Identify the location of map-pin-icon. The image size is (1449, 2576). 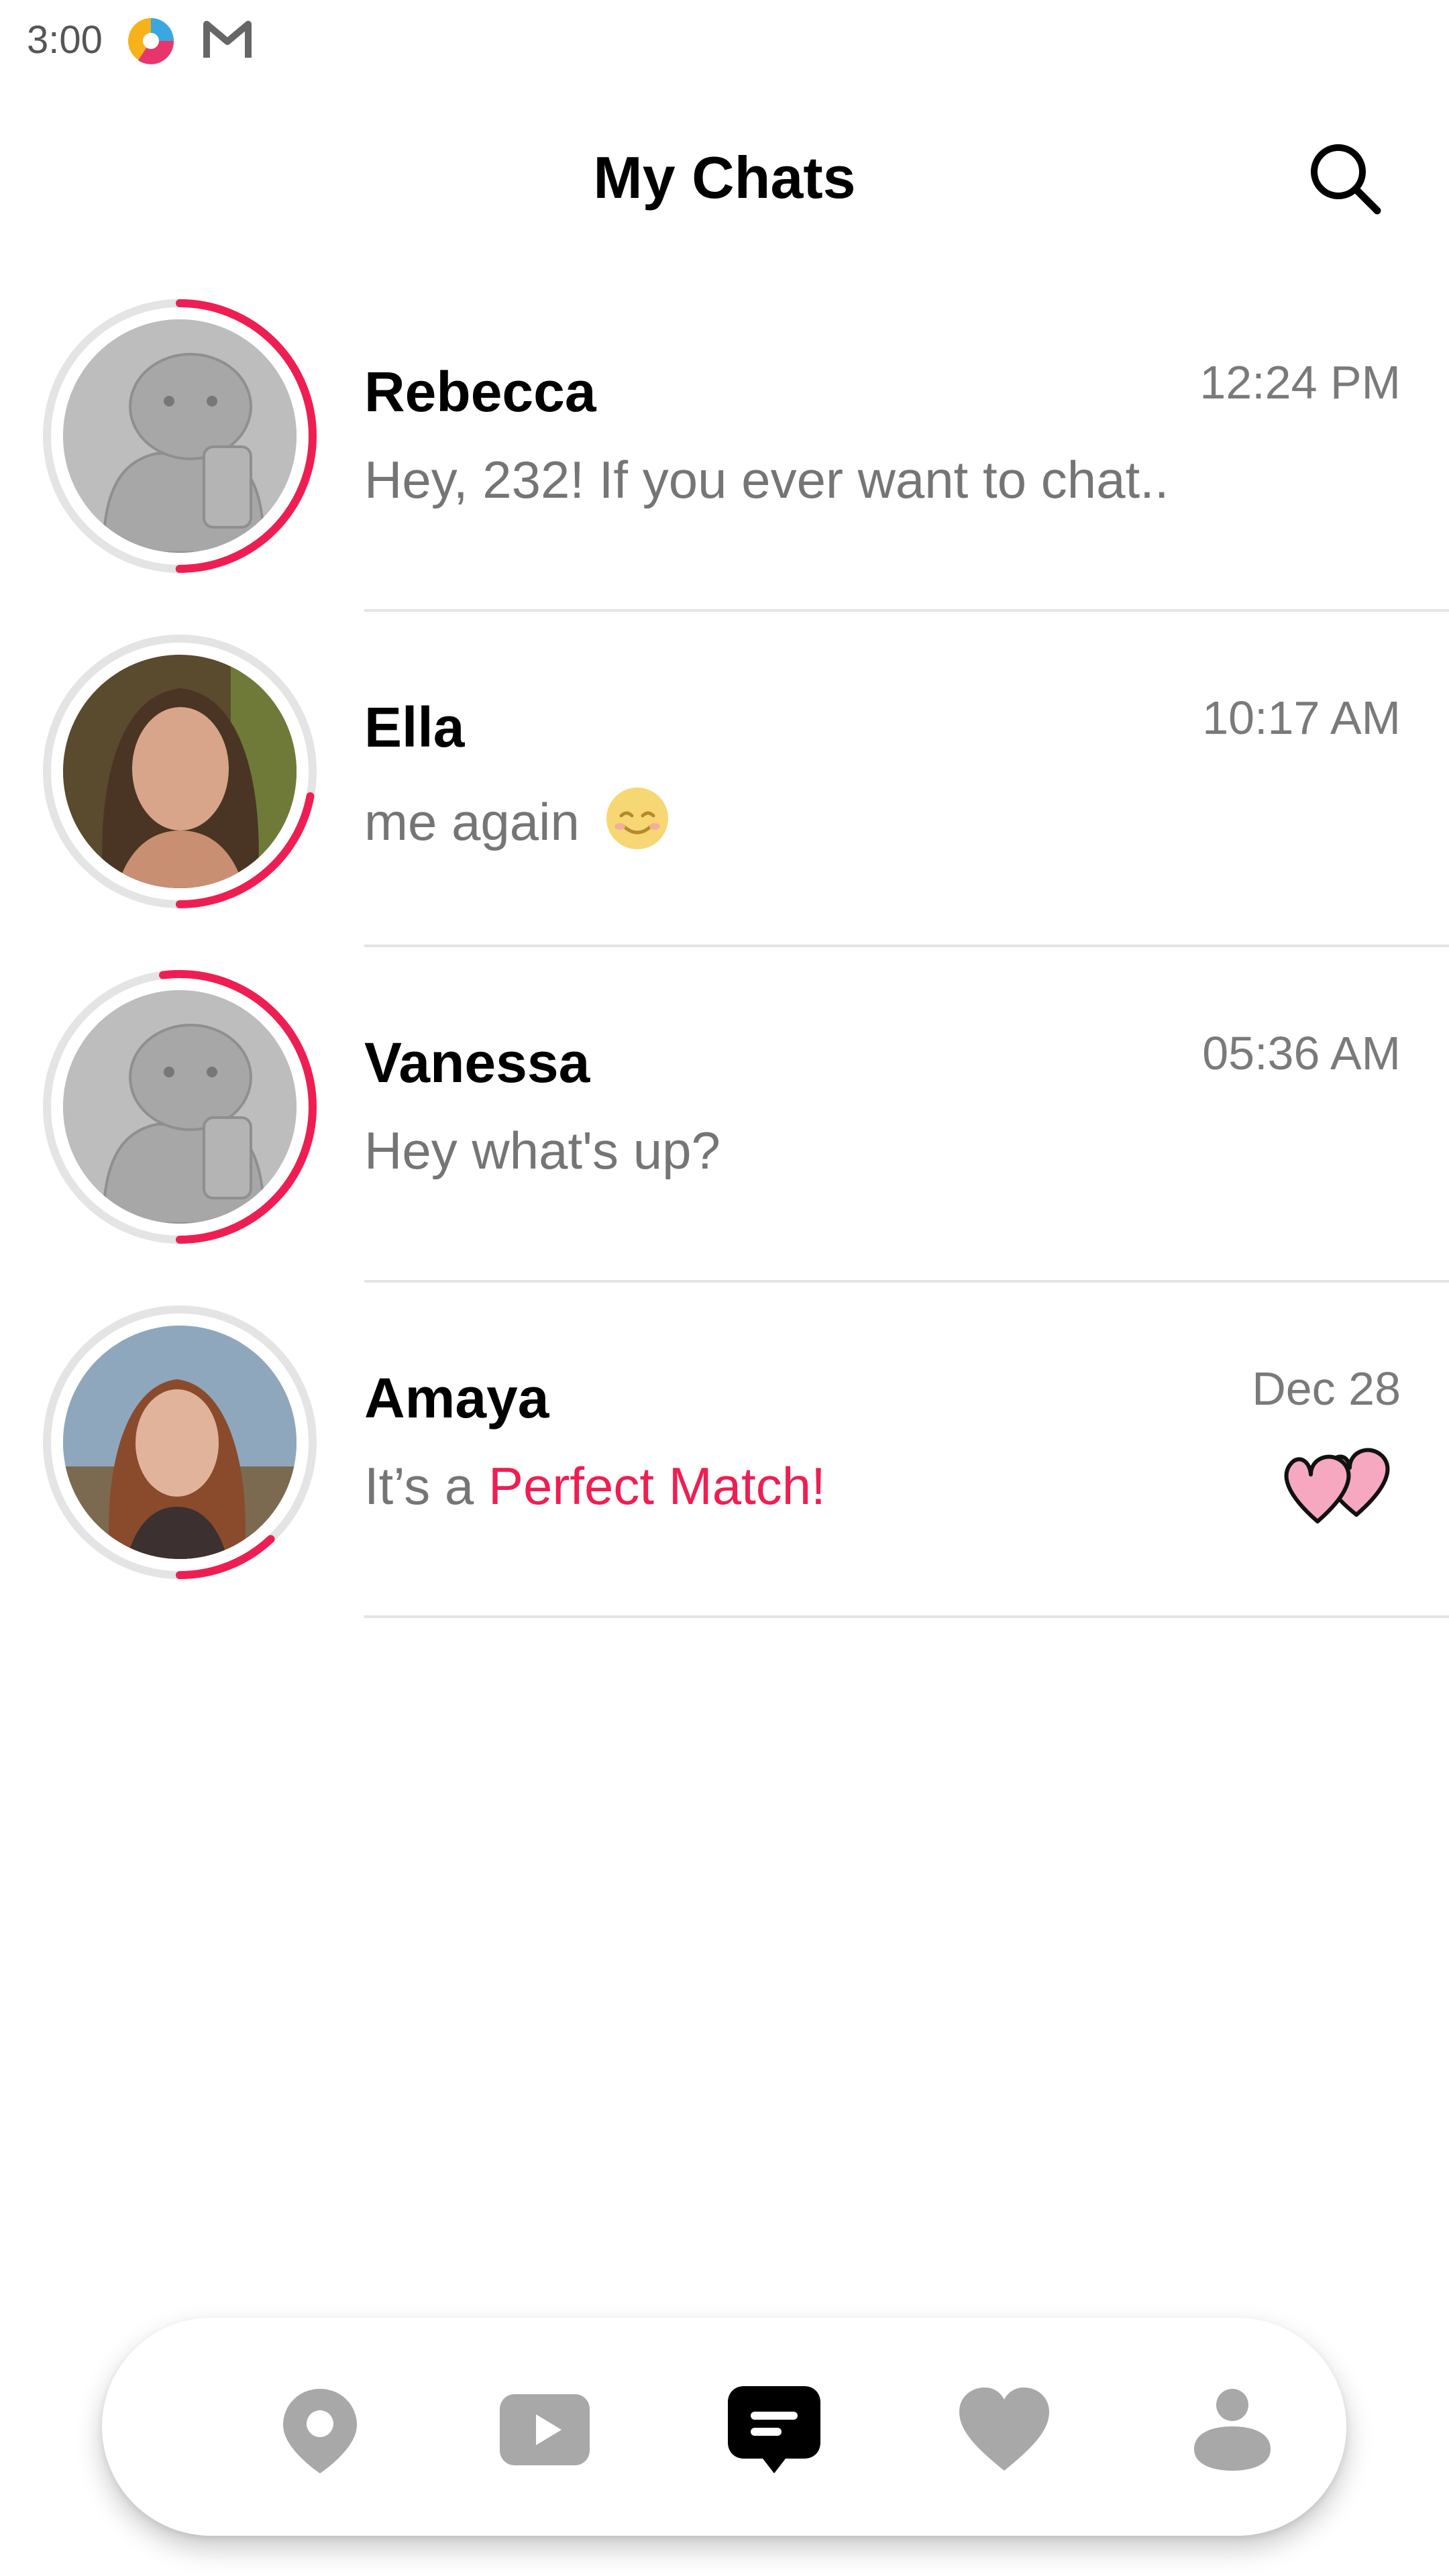
(320, 2431).